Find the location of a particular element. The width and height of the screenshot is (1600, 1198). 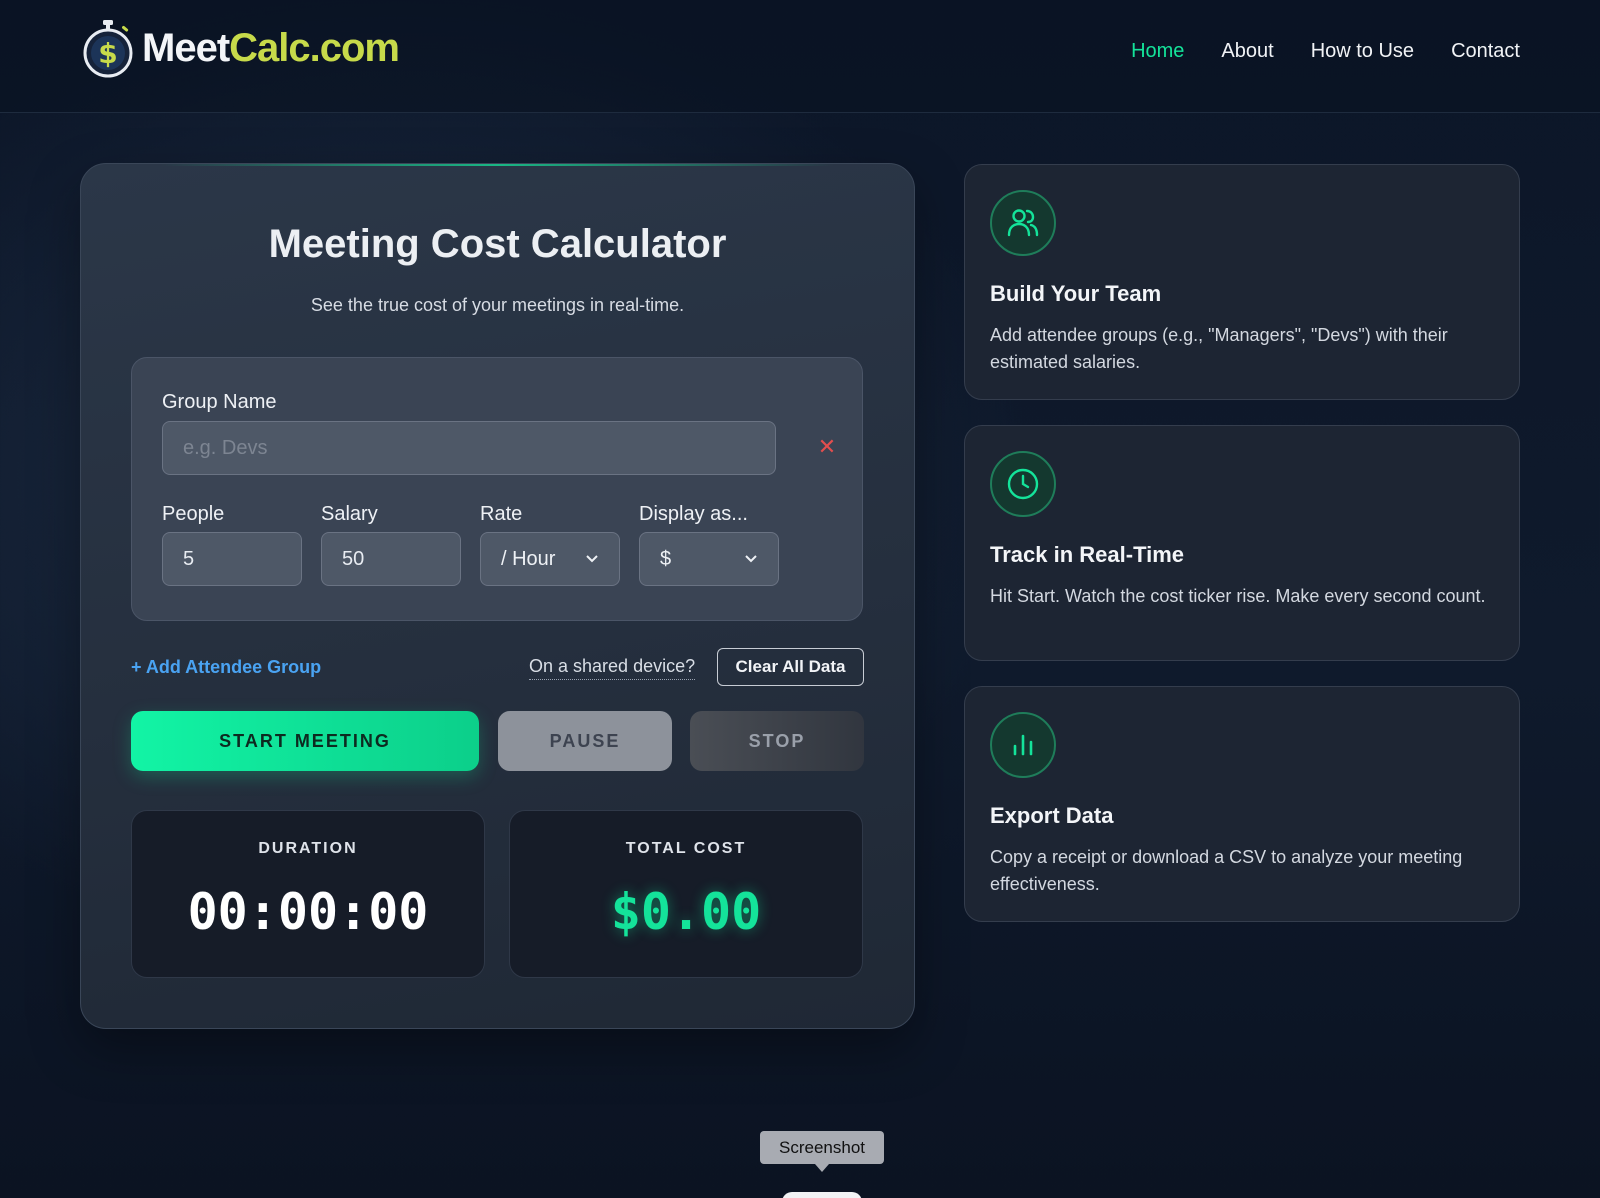

rate-select-value: / Hour is located at coordinates (528, 558).